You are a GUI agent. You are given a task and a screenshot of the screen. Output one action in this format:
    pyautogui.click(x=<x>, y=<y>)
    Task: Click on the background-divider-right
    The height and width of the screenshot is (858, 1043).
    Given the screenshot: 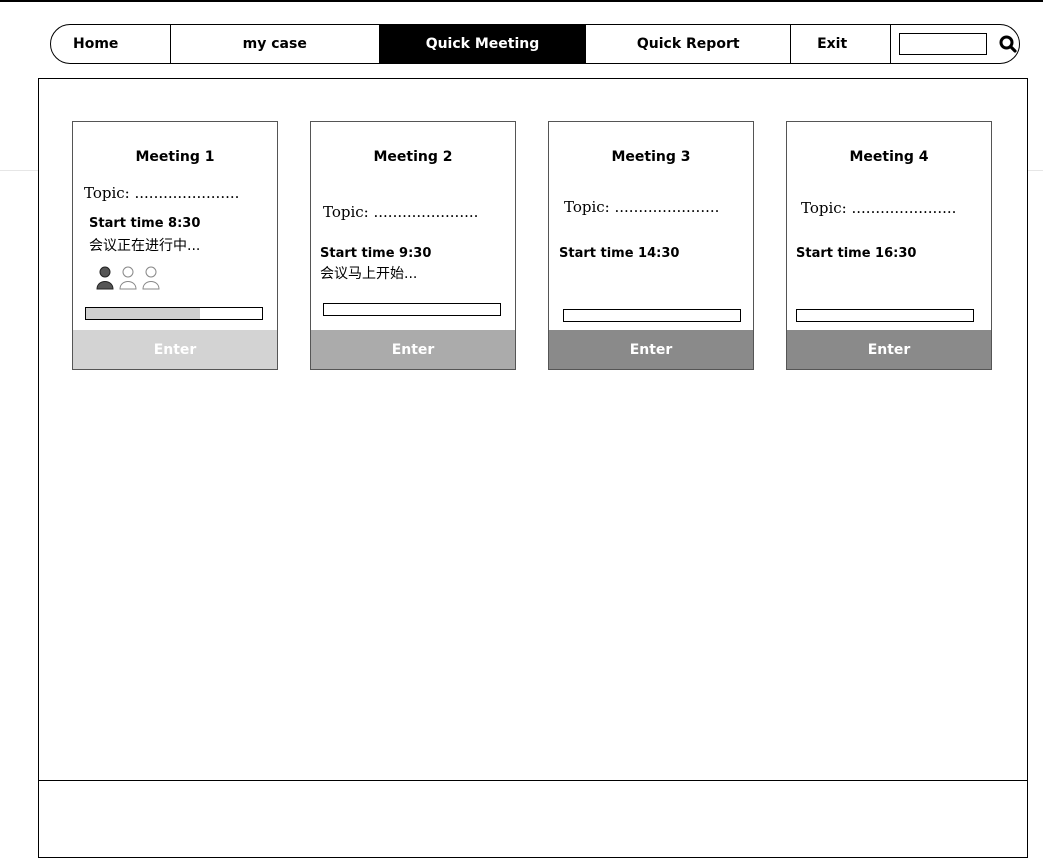 What is the action you would take?
    pyautogui.click(x=1035, y=170)
    